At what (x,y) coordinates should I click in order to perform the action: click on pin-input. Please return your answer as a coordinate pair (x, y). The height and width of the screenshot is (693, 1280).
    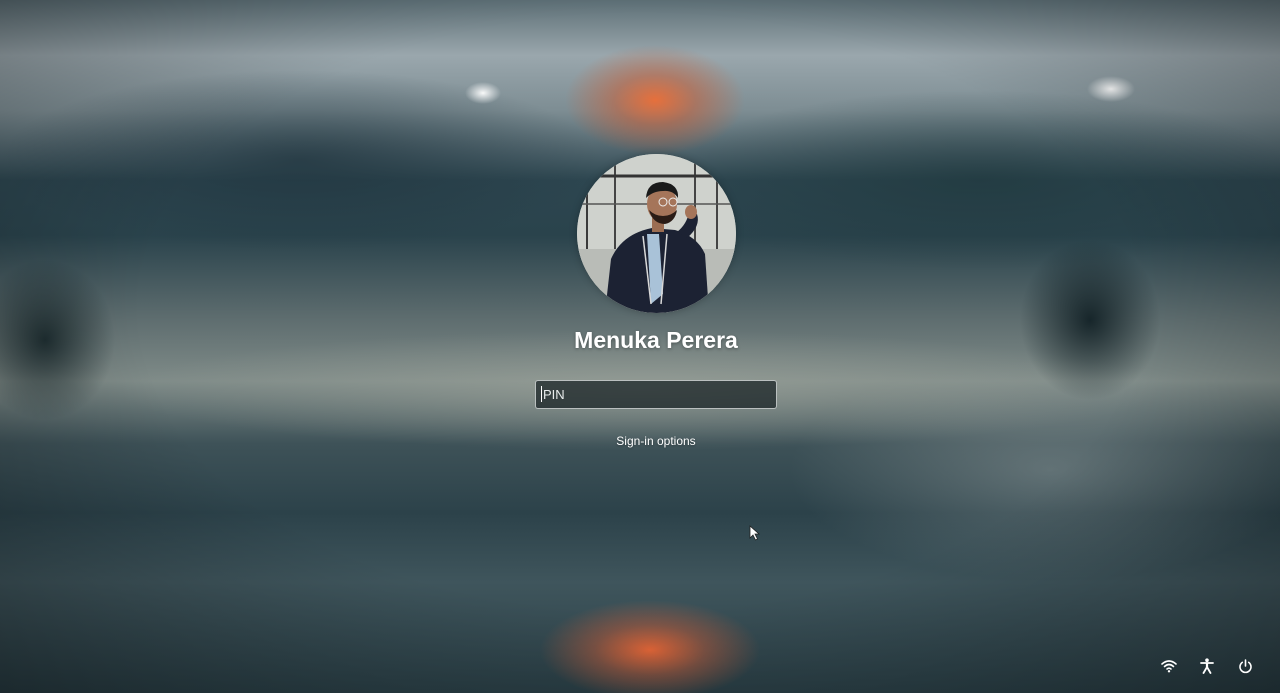
    Looking at the image, I should click on (656, 394).